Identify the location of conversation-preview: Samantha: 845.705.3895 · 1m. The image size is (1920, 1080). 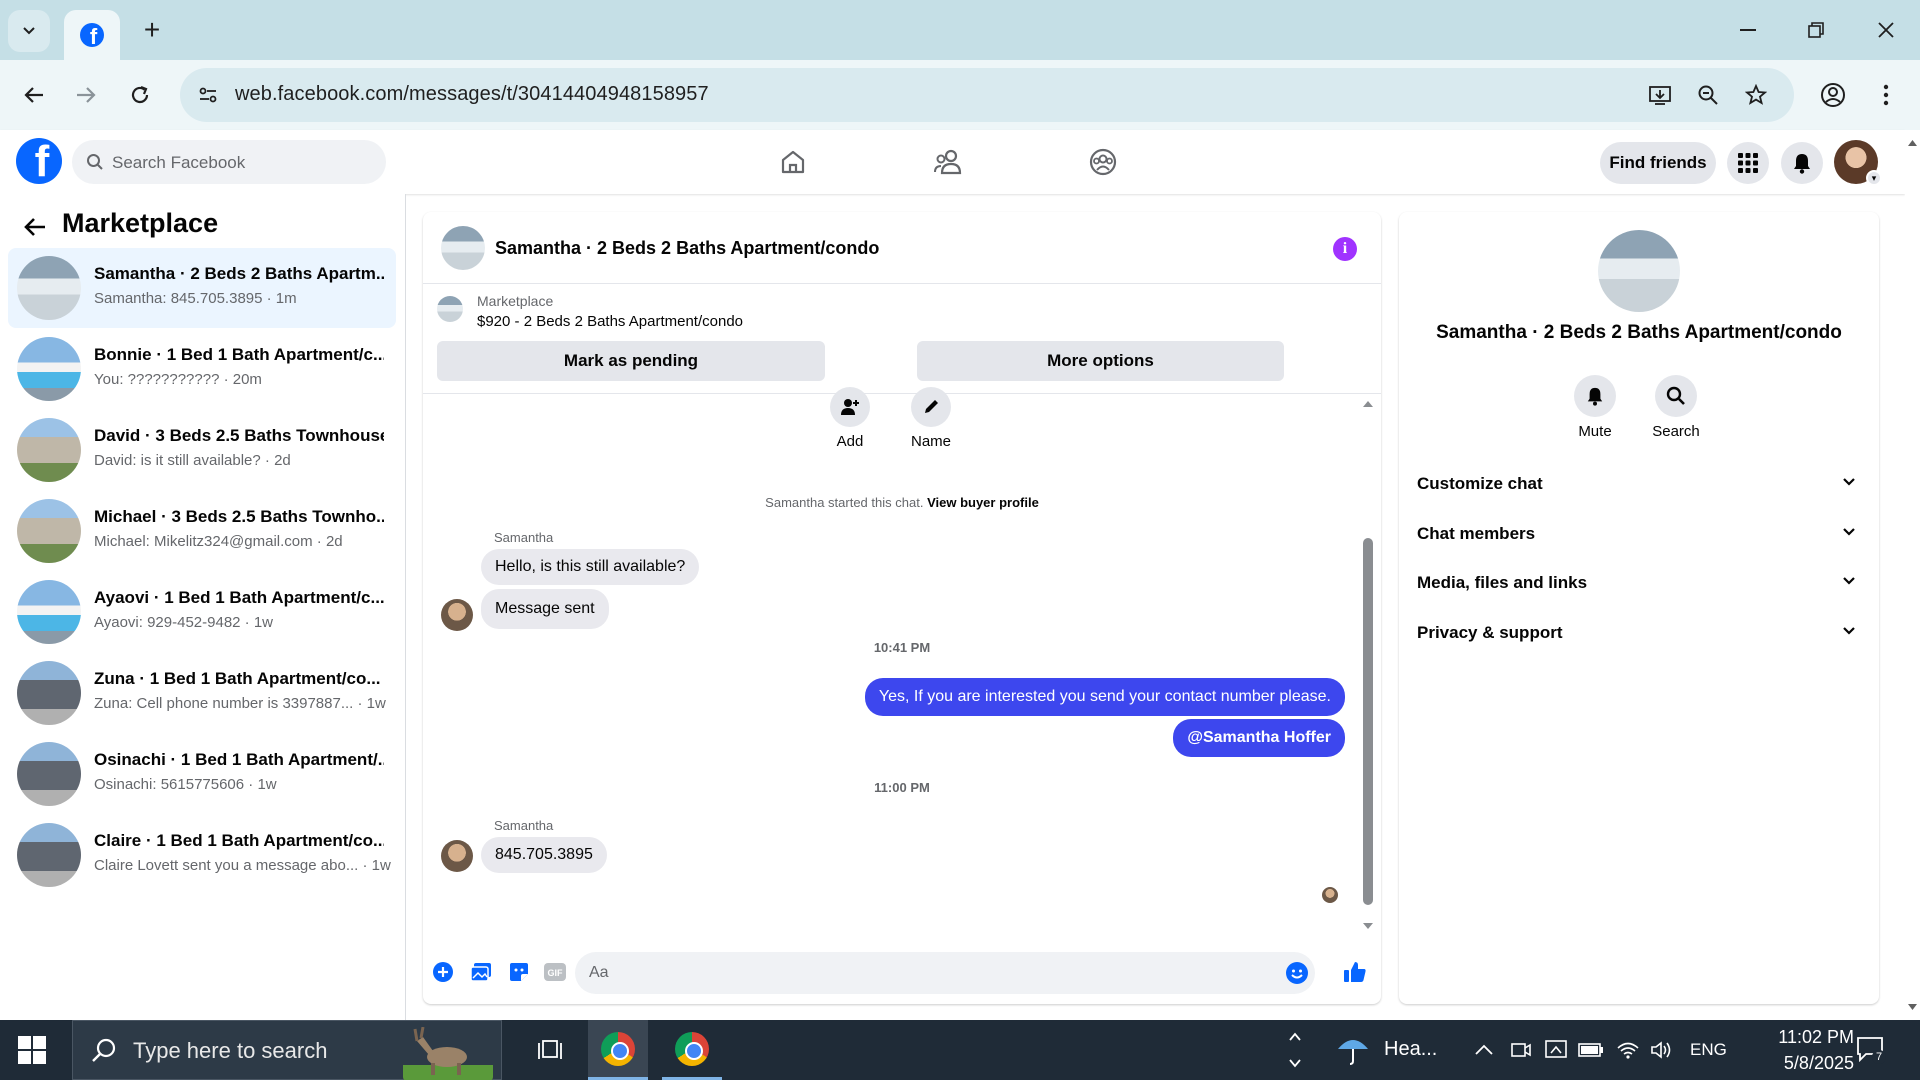
(195, 298).